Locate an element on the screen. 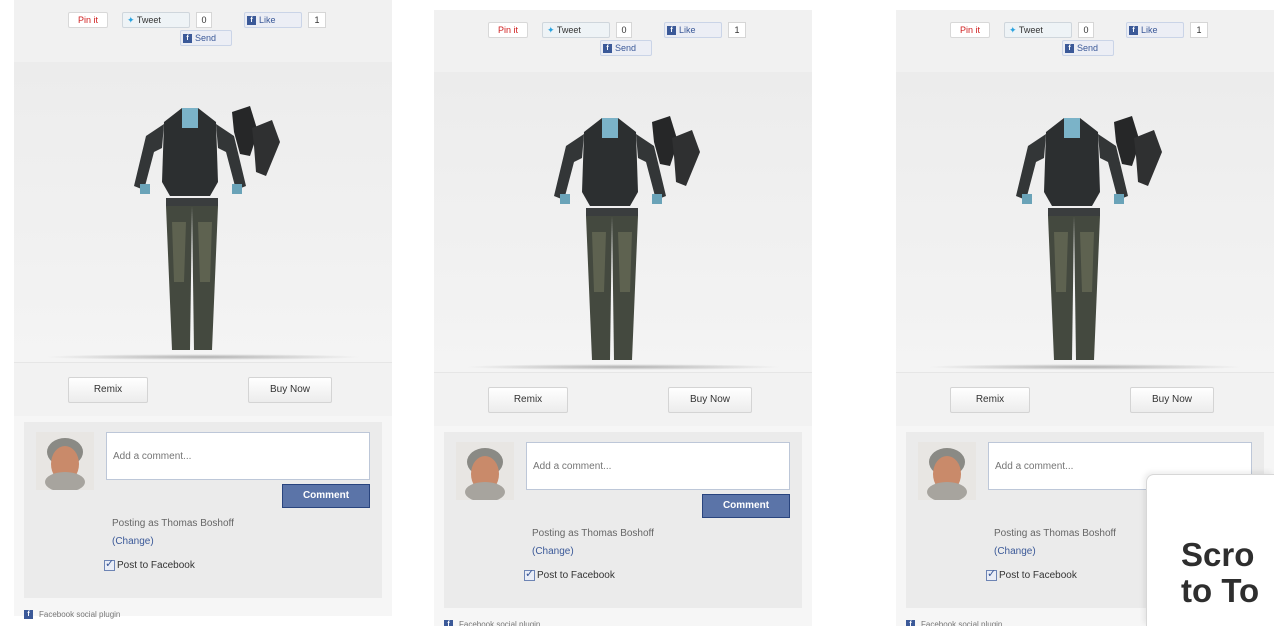  scroll-to-top-text: Scro to To is located at coordinates (1220, 573).